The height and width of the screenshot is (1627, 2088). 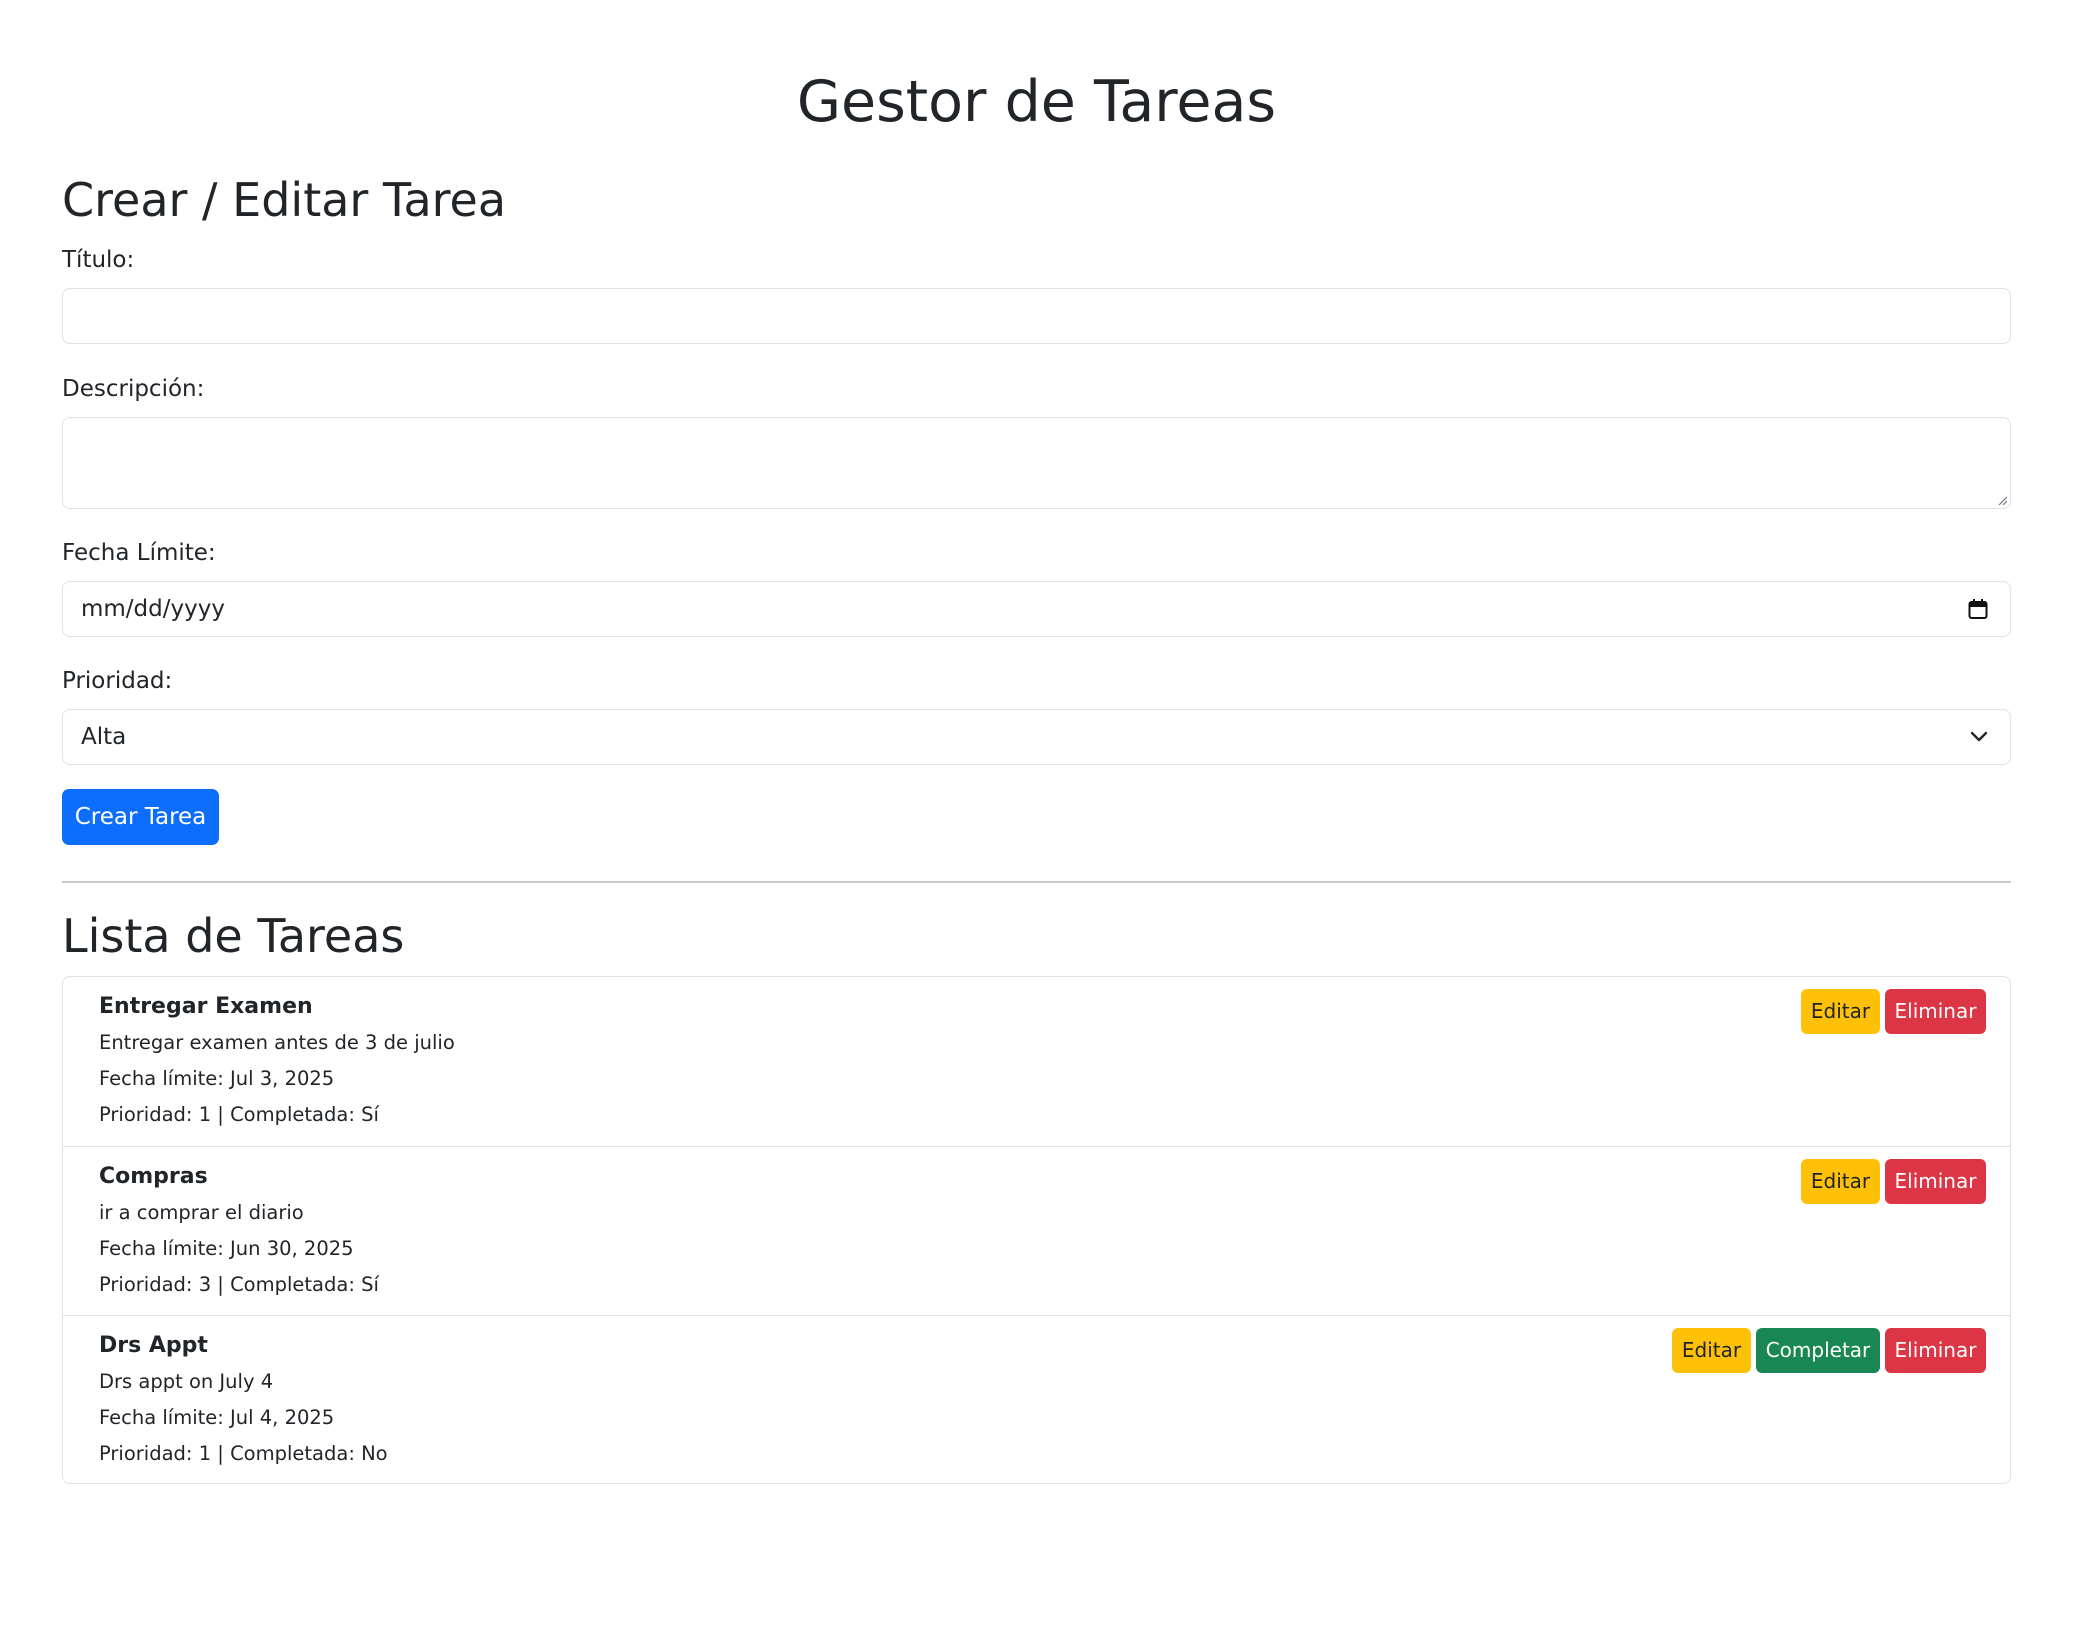 What do you see at coordinates (133, 389) in the screenshot?
I see `description-label: Descripción:` at bounding box center [133, 389].